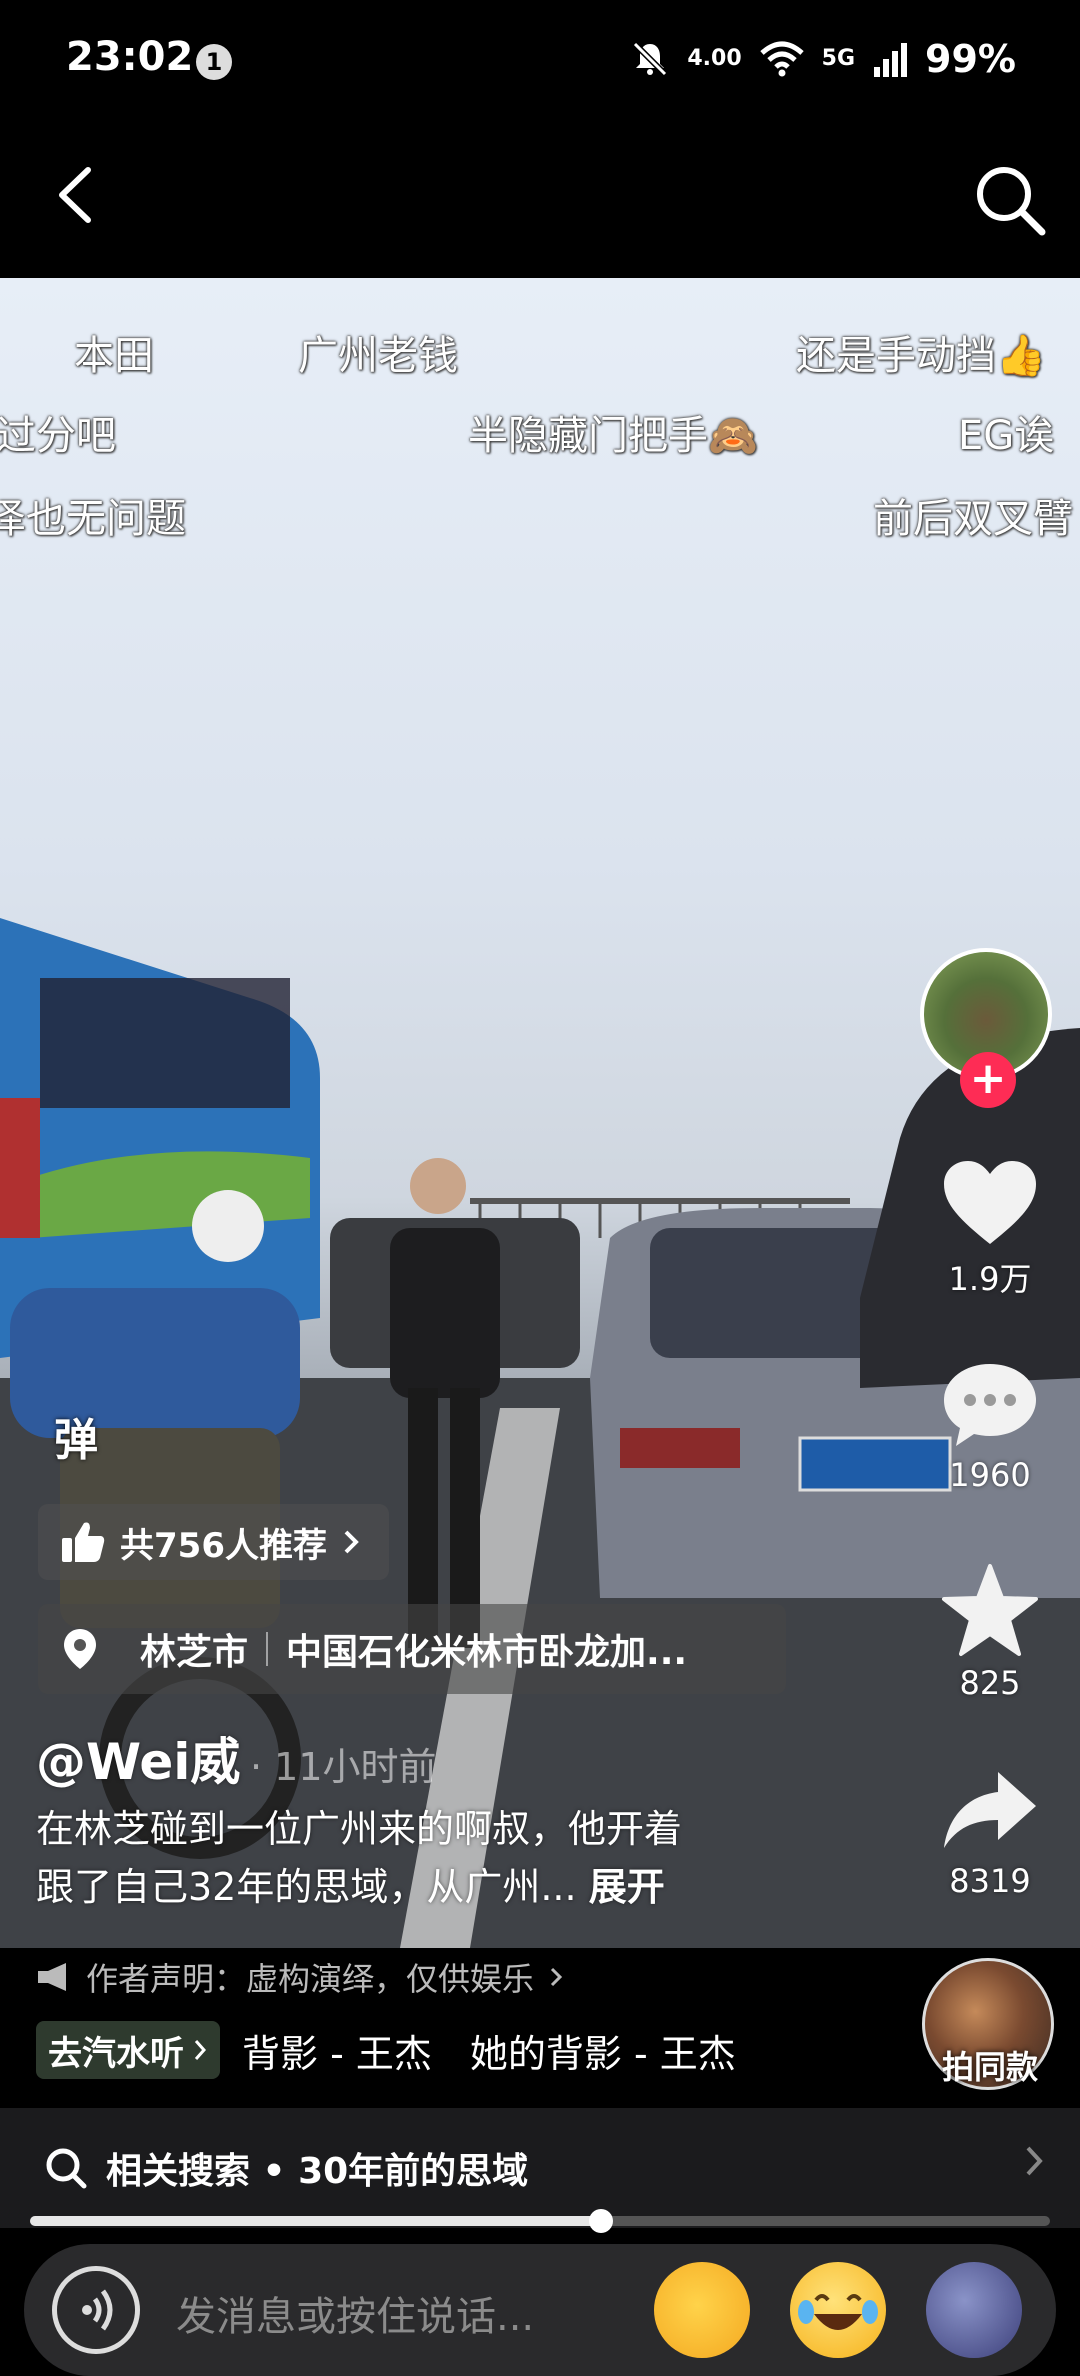 Image resolution: width=1080 pixels, height=2376 pixels. I want to click on related-search-bar: 相关搜索 • 30年前的思域, so click(540, 2168).